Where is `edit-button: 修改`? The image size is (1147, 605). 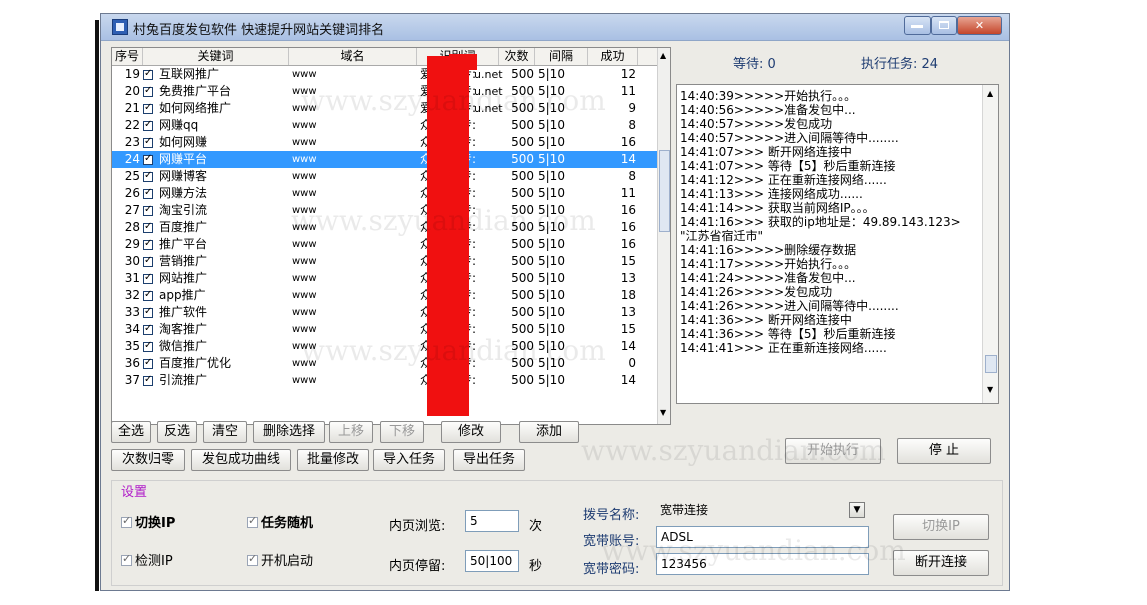
edit-button: 修改 is located at coordinates (471, 432).